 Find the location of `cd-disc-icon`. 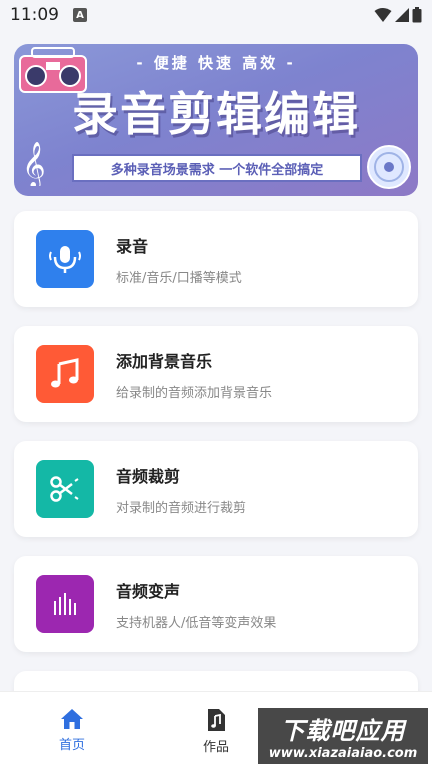

cd-disc-icon is located at coordinates (389, 167).